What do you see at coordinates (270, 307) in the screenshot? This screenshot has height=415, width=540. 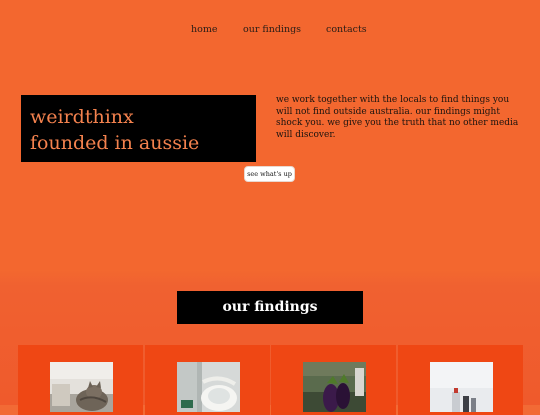 I see `findings-heading: our findings` at bounding box center [270, 307].